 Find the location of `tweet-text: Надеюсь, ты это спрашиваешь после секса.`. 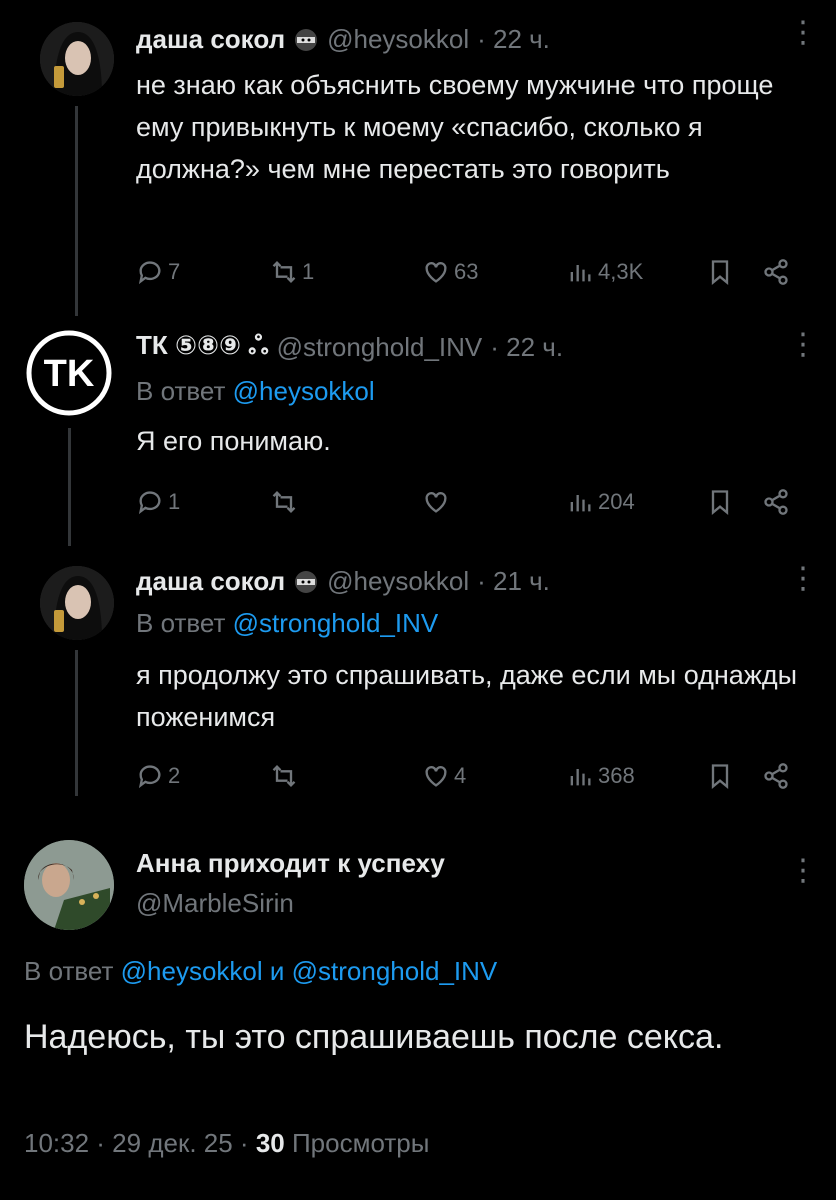

tweet-text: Надеюсь, ты это спрашиваешь после секса. is located at coordinates (374, 1037).